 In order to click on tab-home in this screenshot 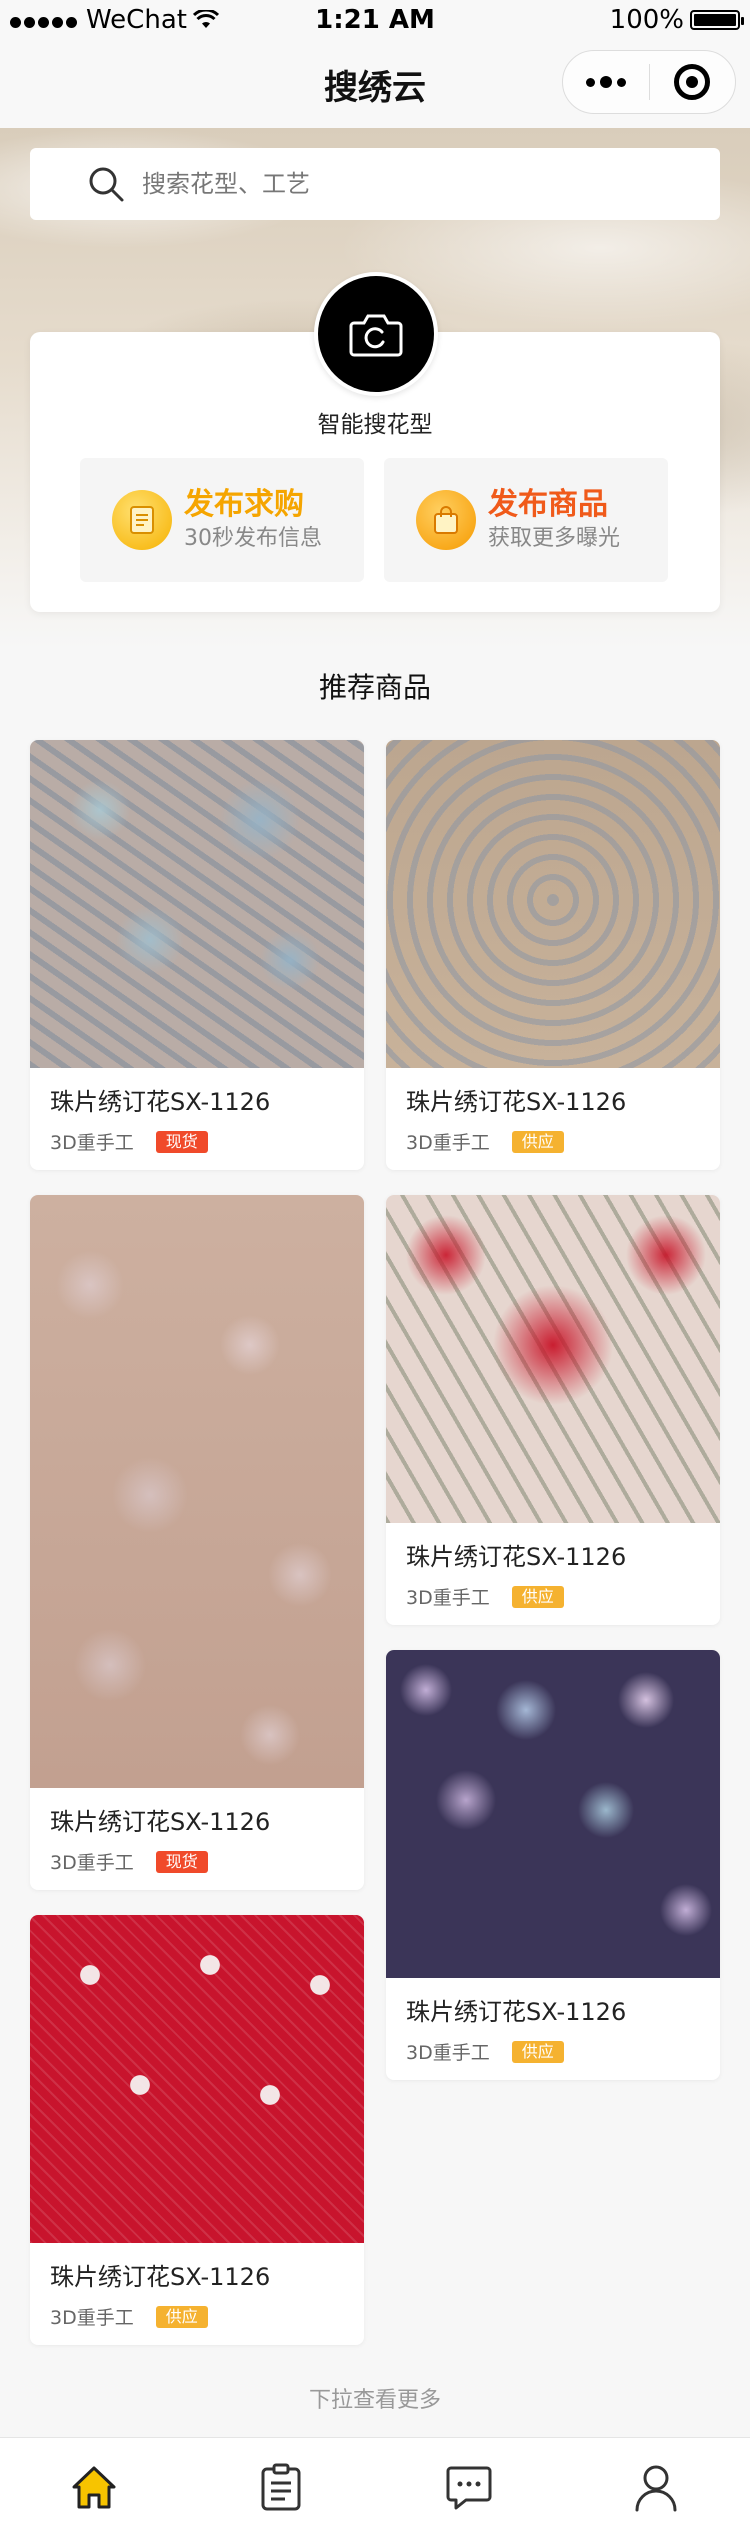, I will do `click(94, 2487)`.